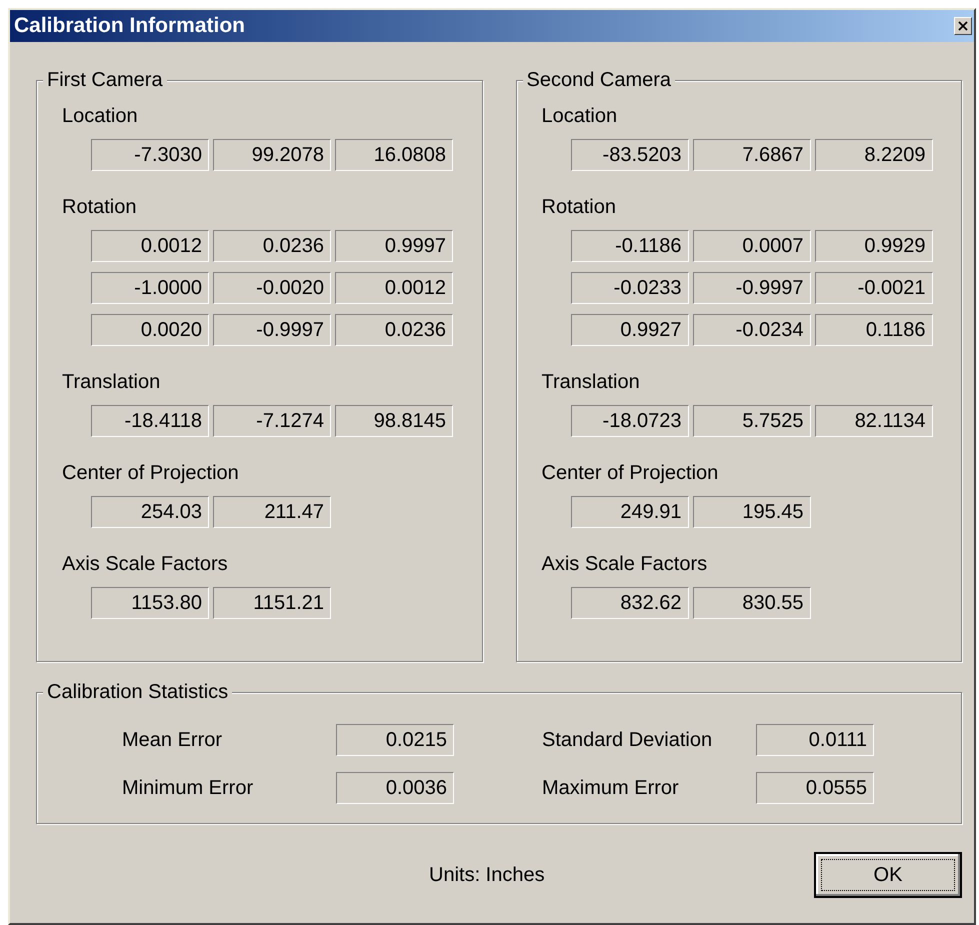  I want to click on value-field: 830.55, so click(751, 603).